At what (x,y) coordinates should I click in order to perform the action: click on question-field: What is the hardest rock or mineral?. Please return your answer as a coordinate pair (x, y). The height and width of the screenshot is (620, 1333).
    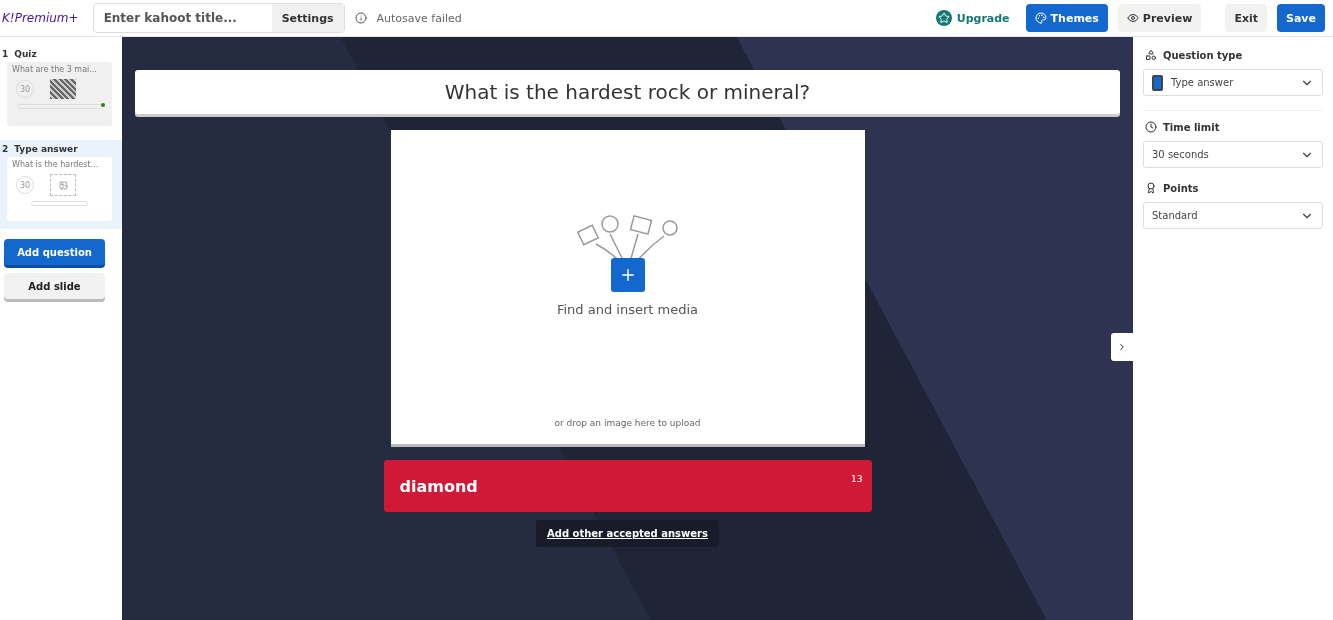
    Looking at the image, I should click on (627, 92).